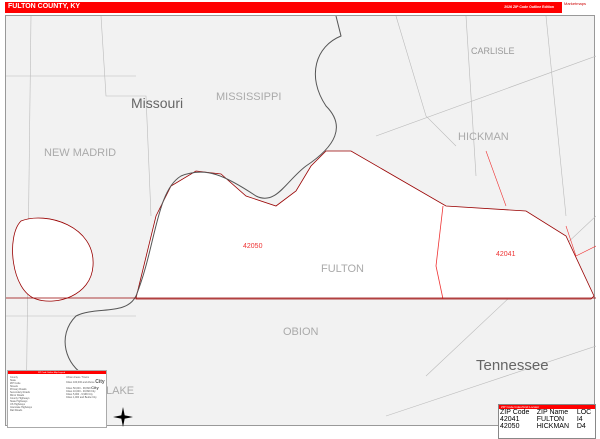 Image resolution: width=600 pixels, height=439 pixels. Describe the element at coordinates (342, 269) in the screenshot. I see `label-fulton: FULTON` at that location.